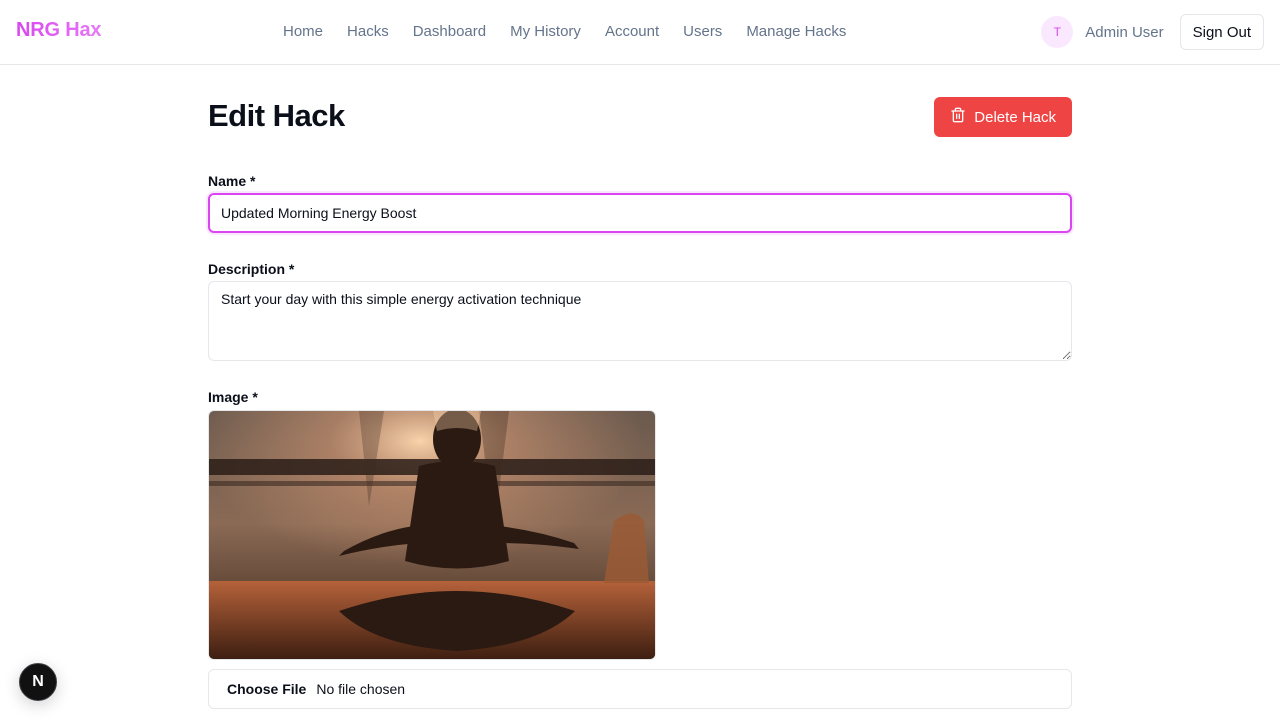 The width and height of the screenshot is (1280, 720). I want to click on nav-link-my-history: My History, so click(545, 32).